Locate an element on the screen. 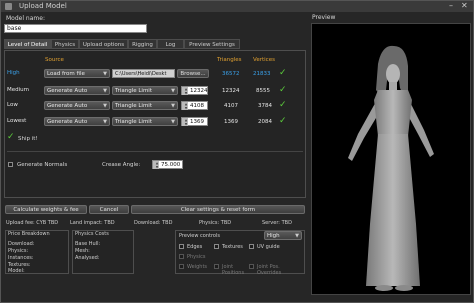 This screenshot has width=474, height=303. physics-preview-label: Physics is located at coordinates (196, 257).